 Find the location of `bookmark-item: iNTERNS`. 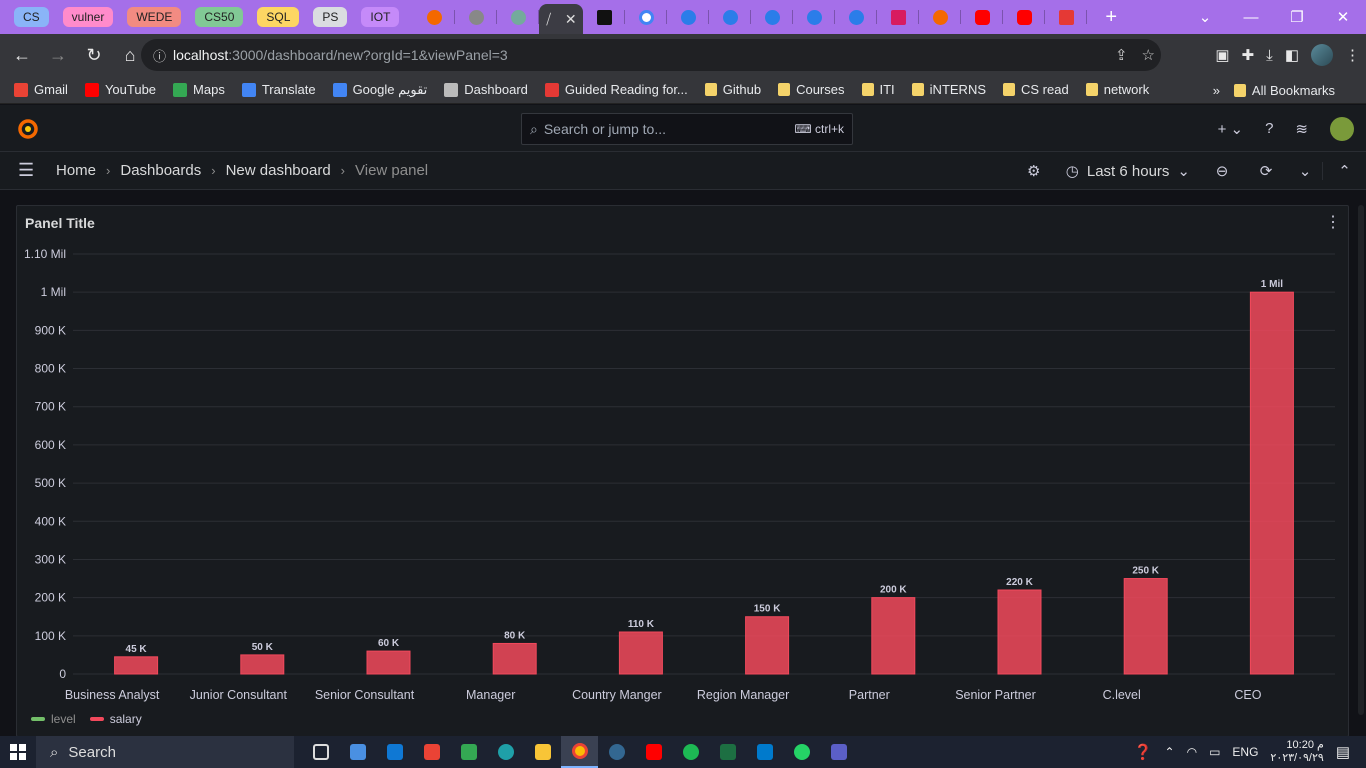

bookmark-item: iNTERNS is located at coordinates (948, 89).